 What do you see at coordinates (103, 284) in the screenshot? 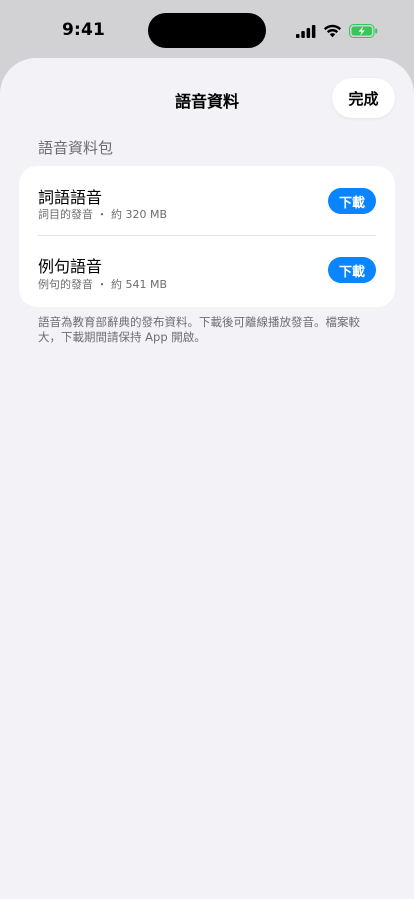
I see `item-subtitle: 例句的發音 ・ 約 541 MB` at bounding box center [103, 284].